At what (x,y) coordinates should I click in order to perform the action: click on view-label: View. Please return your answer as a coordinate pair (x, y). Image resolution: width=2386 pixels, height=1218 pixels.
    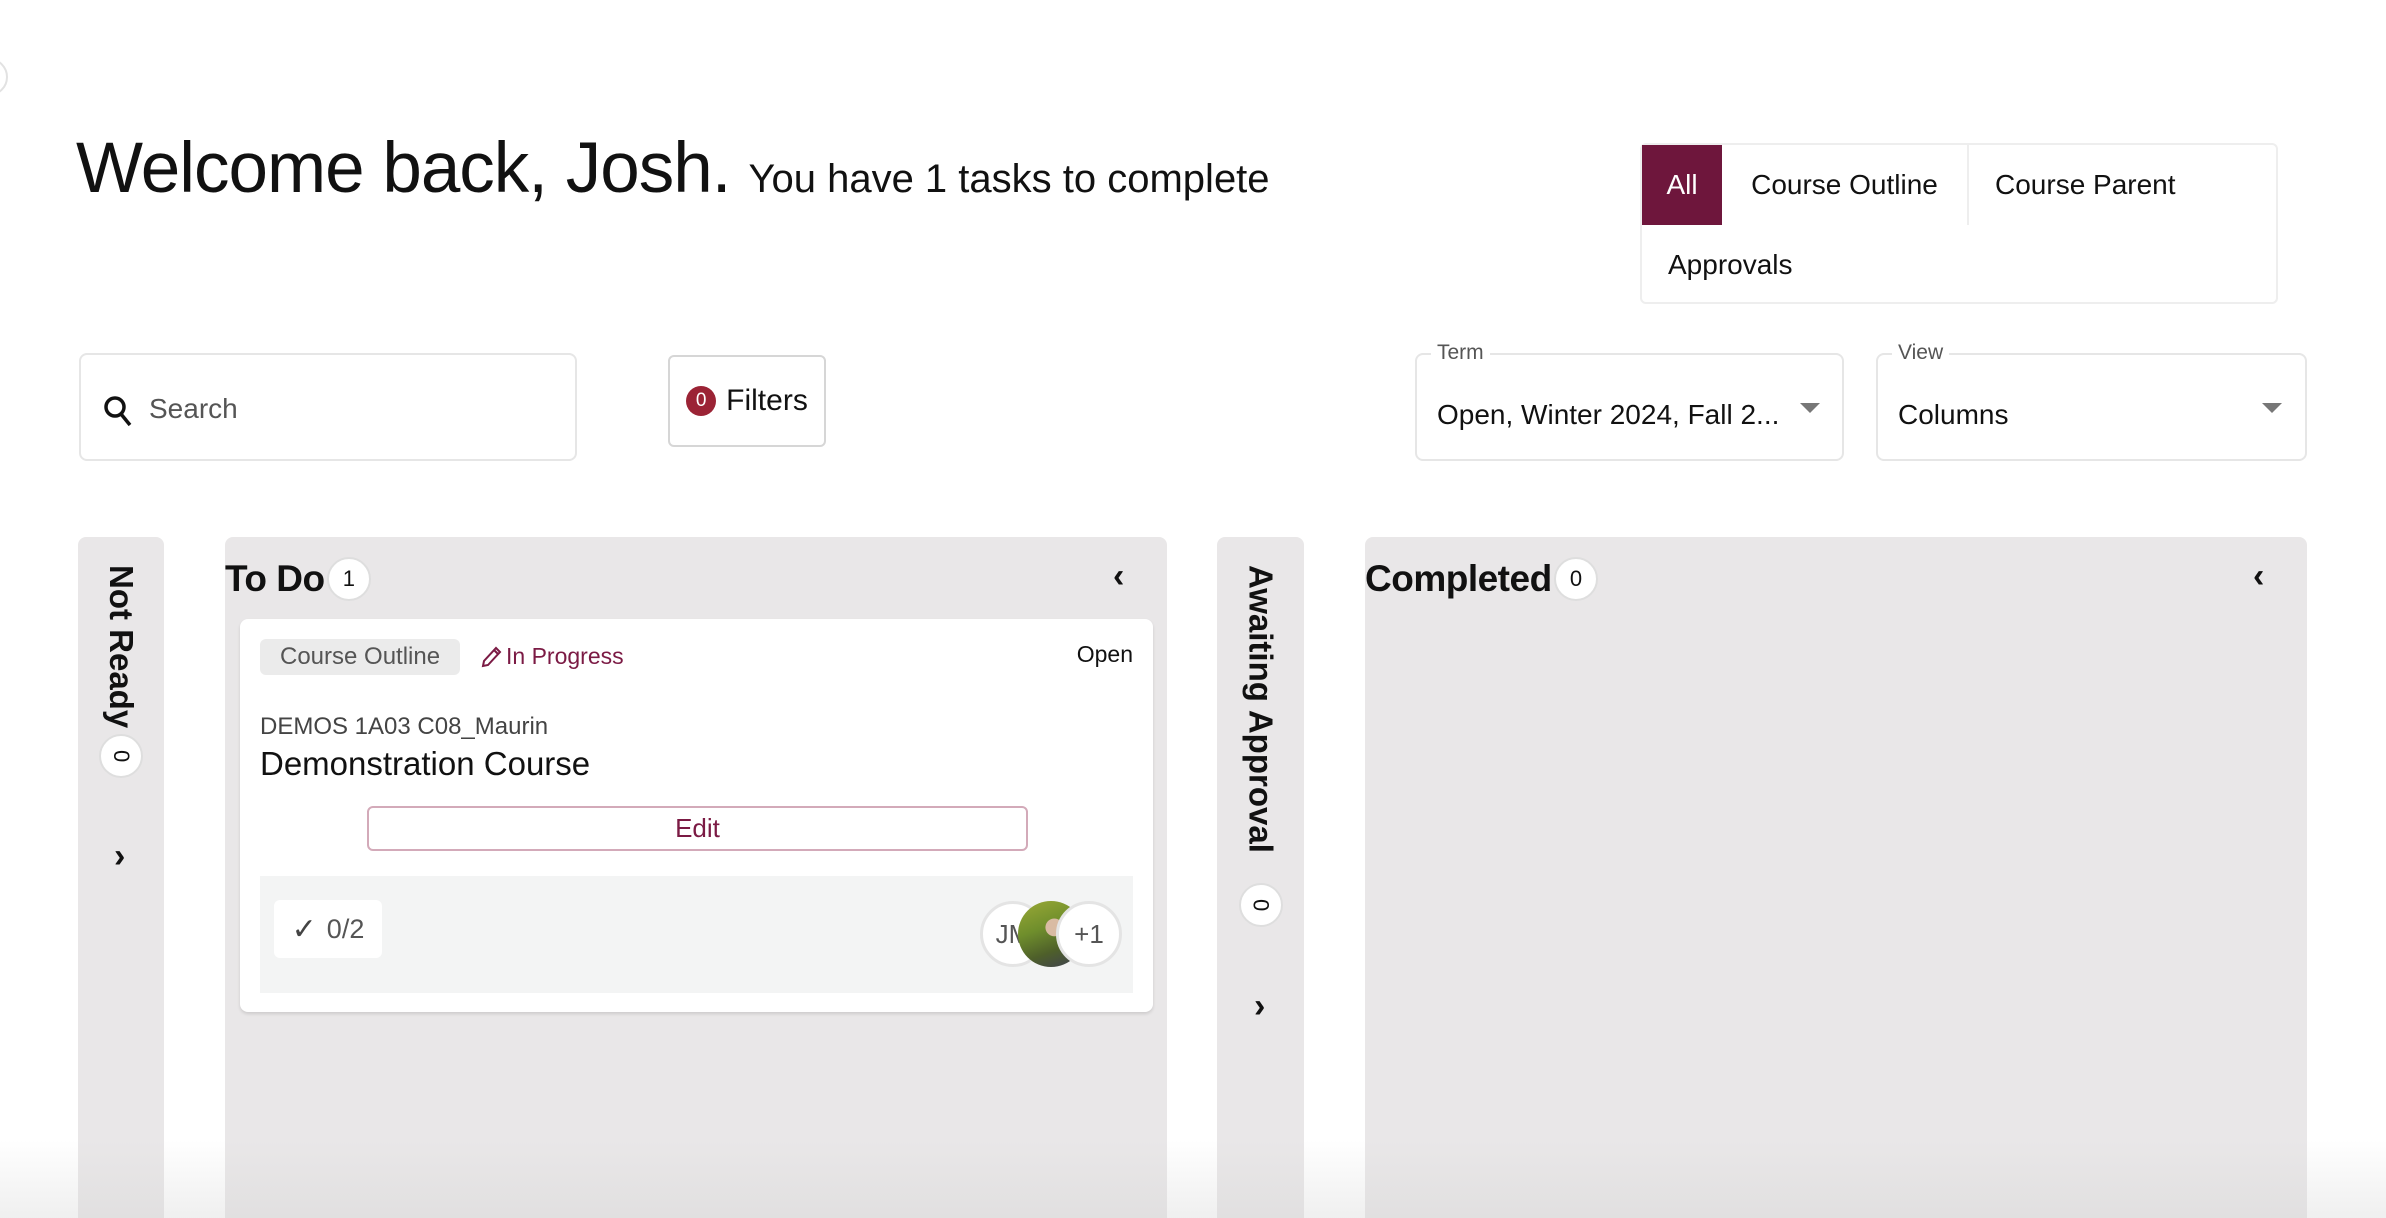
    Looking at the image, I should click on (1921, 353).